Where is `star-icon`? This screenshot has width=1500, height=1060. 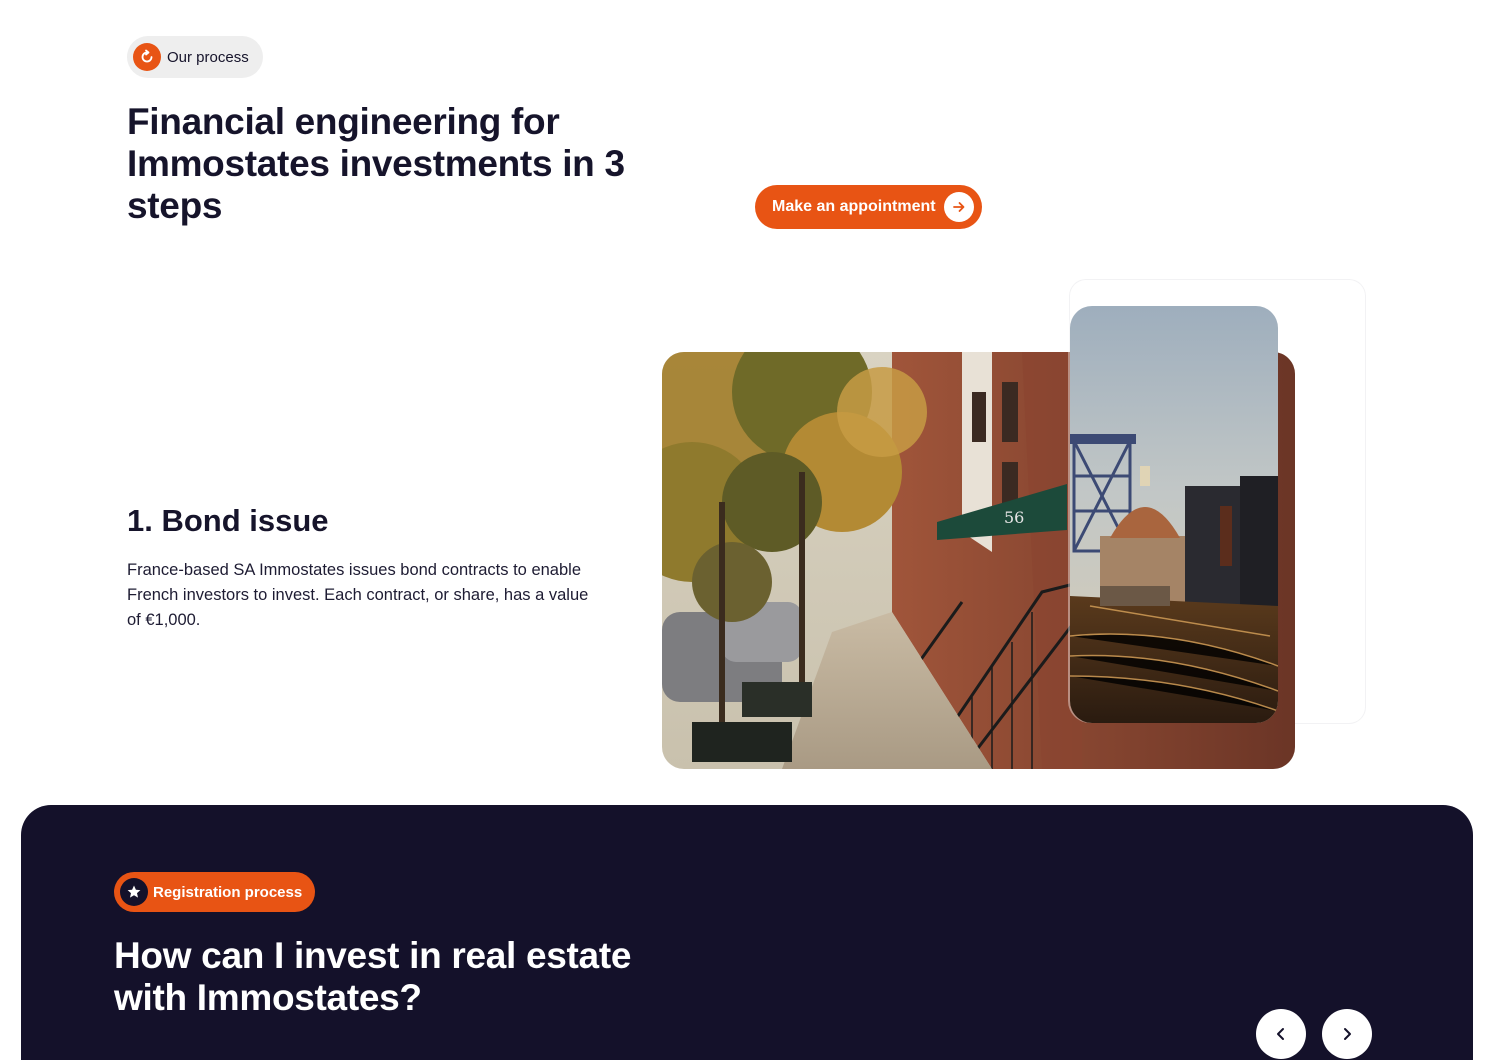
star-icon is located at coordinates (134, 892).